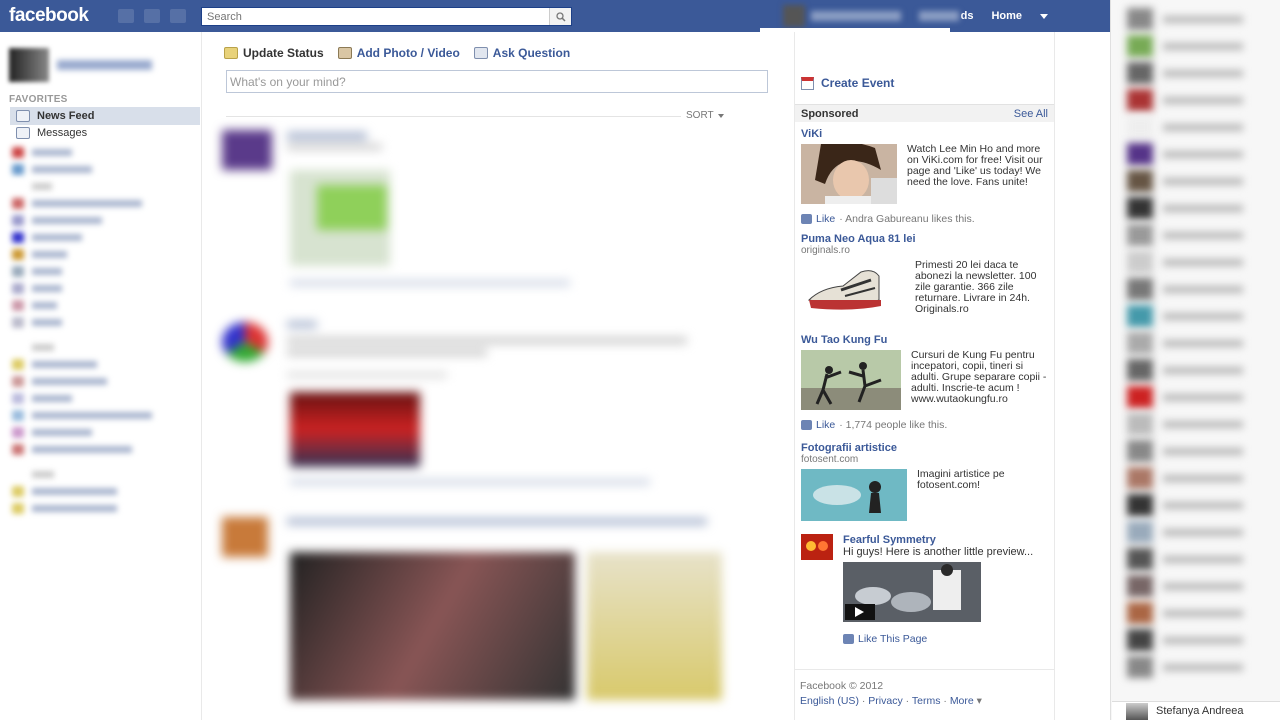 This screenshot has width=1280, height=720. What do you see at coordinates (830, 459) in the screenshot?
I see `ad-url: fotosent.com` at bounding box center [830, 459].